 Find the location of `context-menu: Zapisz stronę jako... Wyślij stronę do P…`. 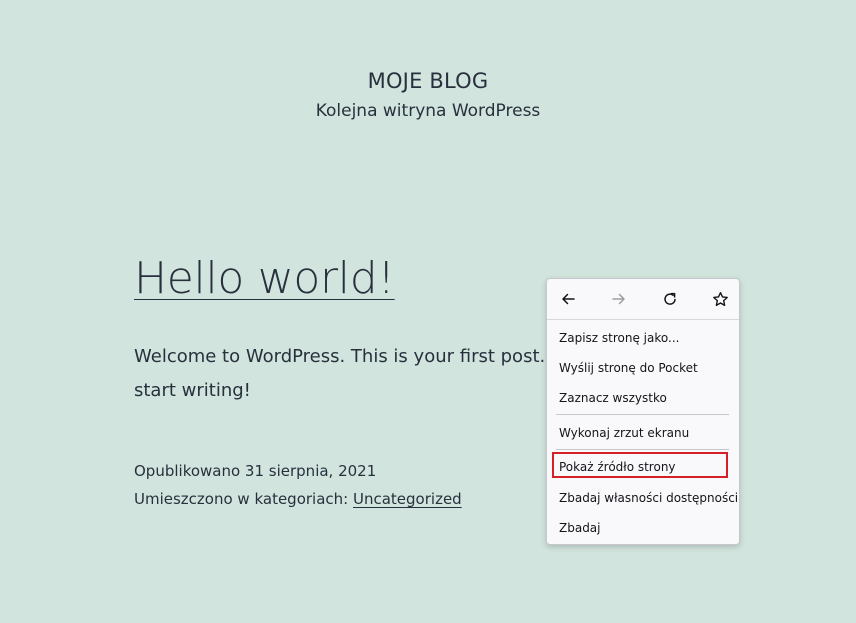

context-menu: Zapisz stronę jako... Wyślij stronę do P… is located at coordinates (643, 411).